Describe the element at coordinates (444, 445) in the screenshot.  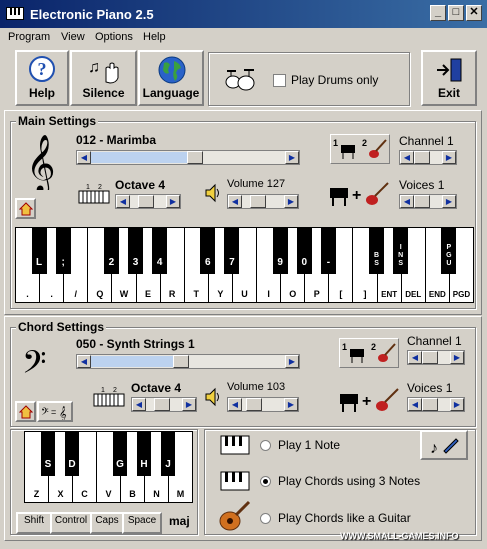
I see `chord-notes-button: ♪` at that location.